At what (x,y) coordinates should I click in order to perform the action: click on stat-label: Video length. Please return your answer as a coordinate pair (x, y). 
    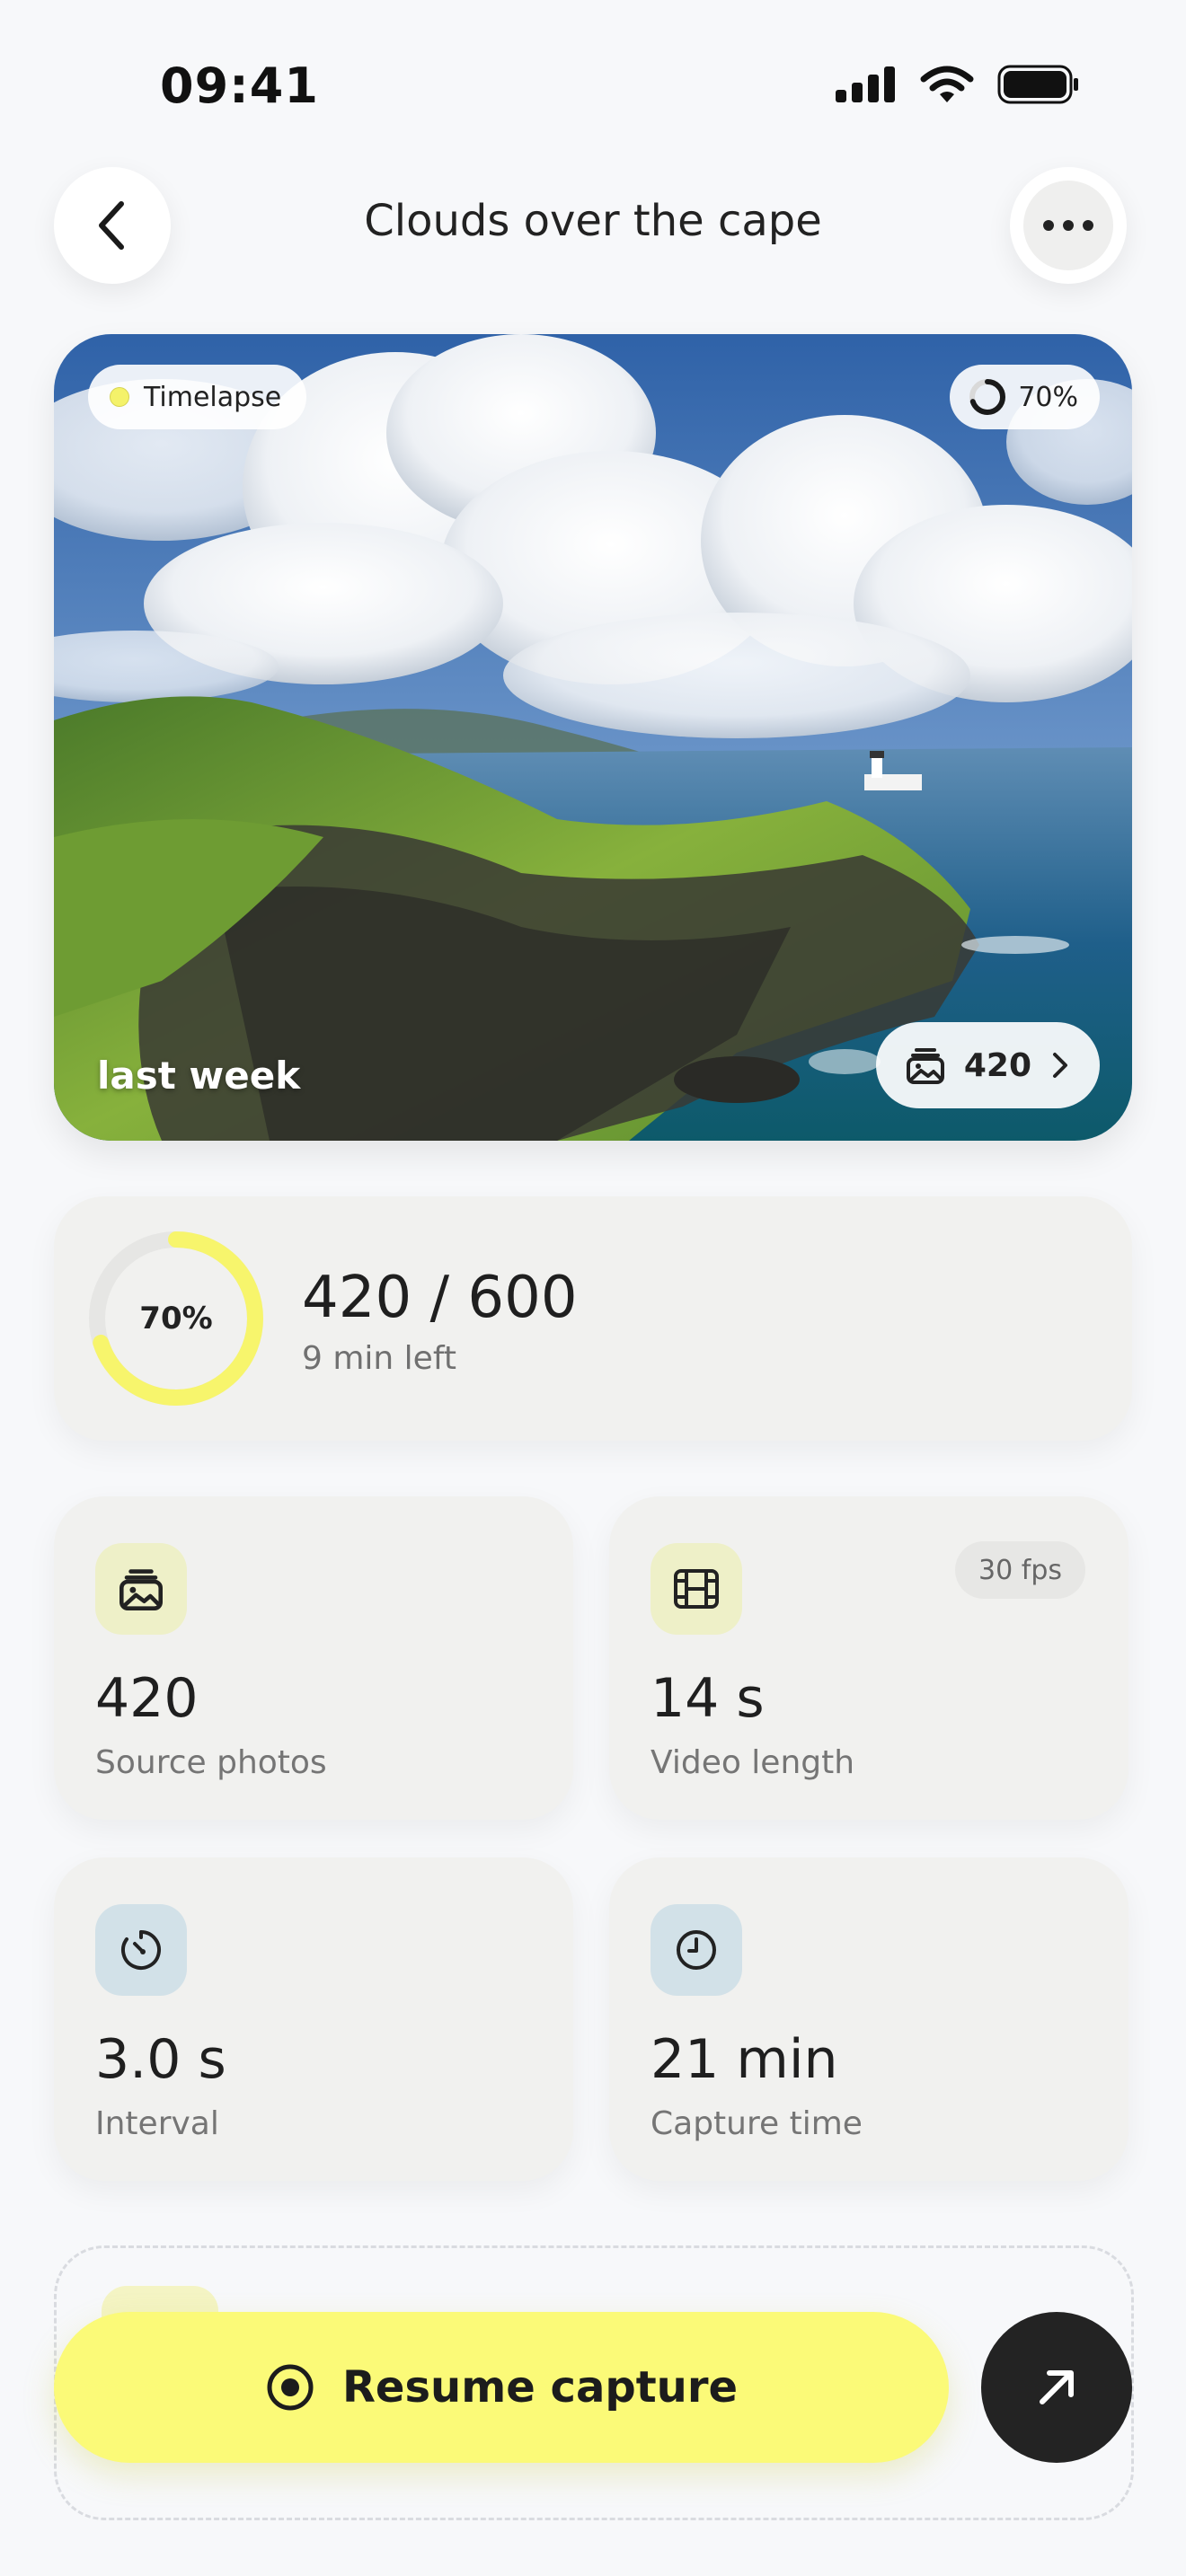
    Looking at the image, I should click on (753, 1762).